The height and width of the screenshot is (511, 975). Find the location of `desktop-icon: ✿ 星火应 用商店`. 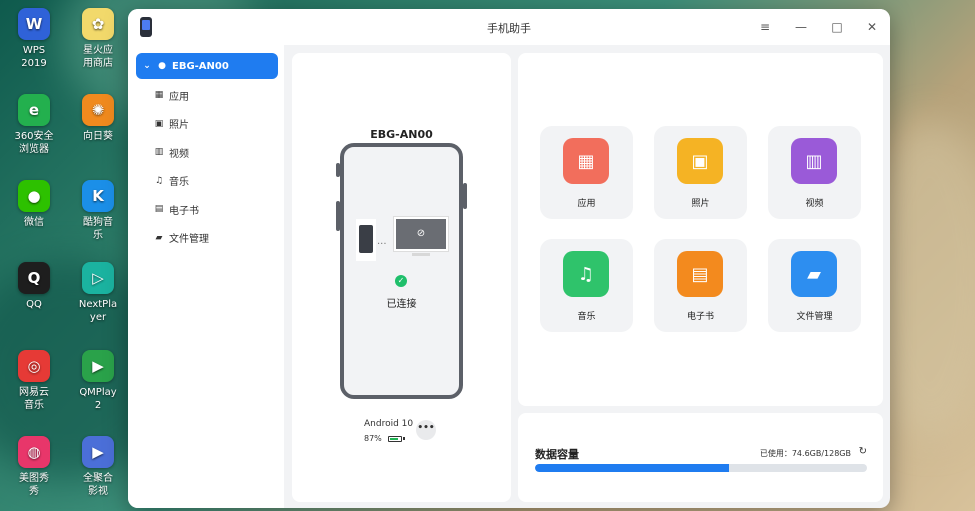

desktop-icon: ✿ 星火应 用商店 is located at coordinates (98, 39).